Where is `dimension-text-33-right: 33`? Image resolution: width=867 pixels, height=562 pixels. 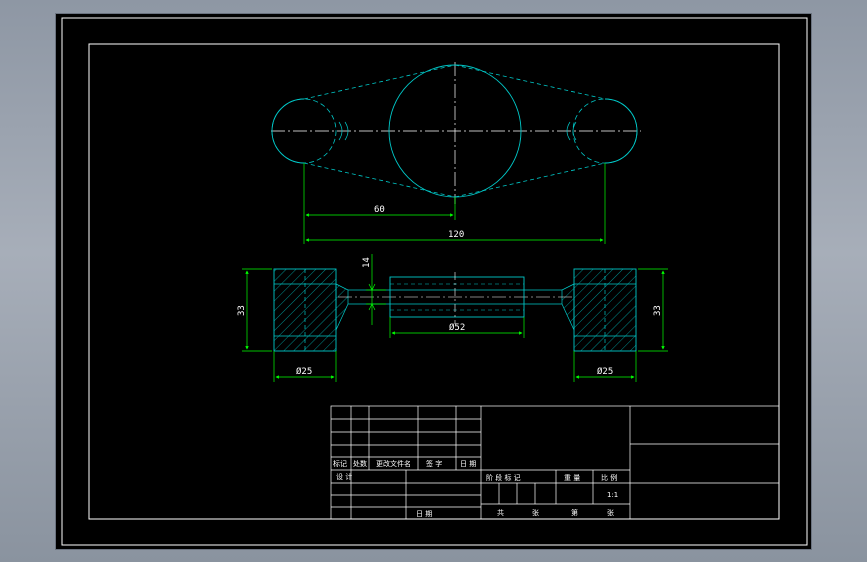 dimension-text-33-right: 33 is located at coordinates (658, 310).